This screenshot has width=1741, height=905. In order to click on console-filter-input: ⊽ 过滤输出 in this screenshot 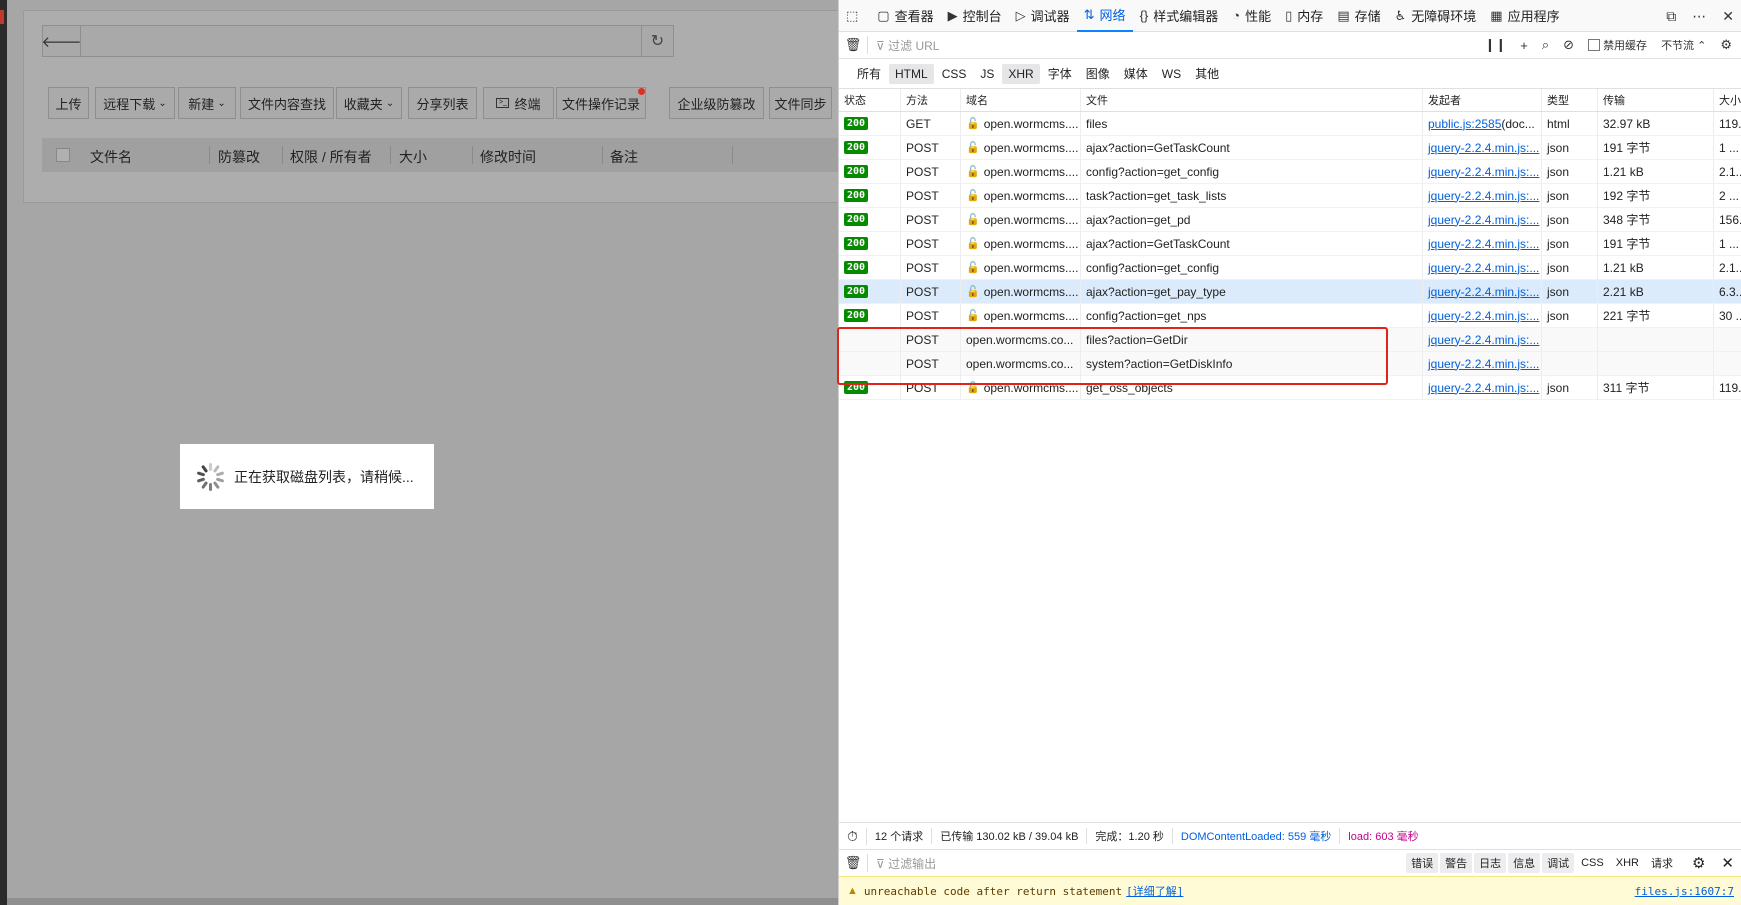, I will do `click(1137, 863)`.